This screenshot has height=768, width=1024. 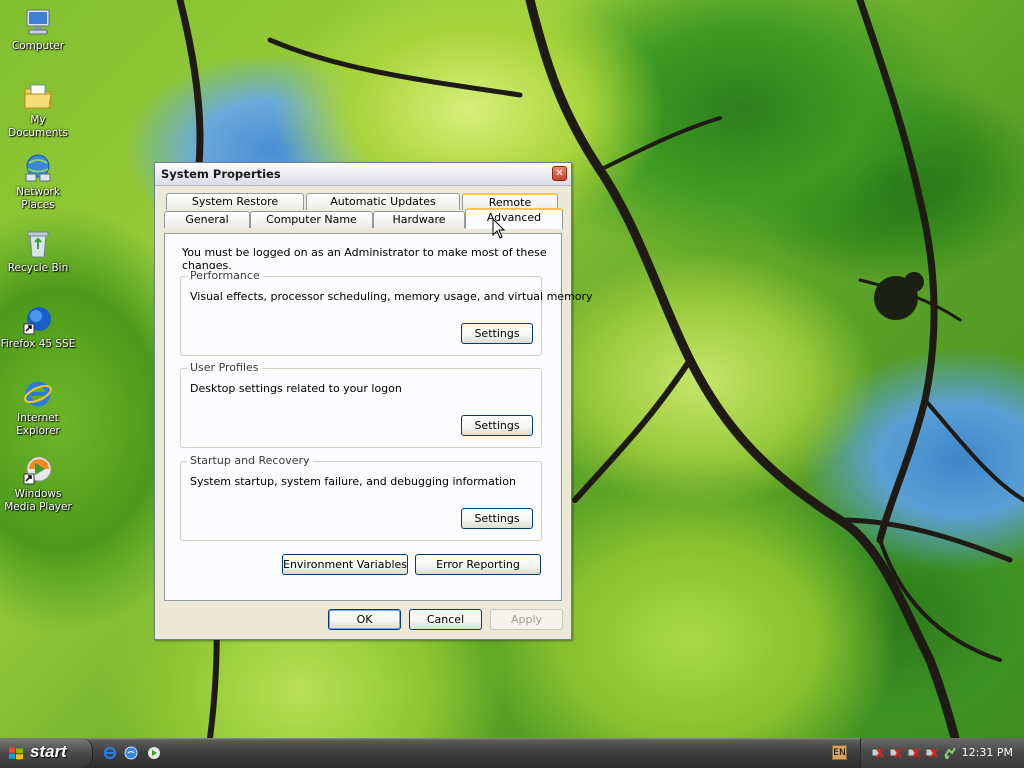 I want to click on mouse-cursor-icon, so click(x=499, y=228).